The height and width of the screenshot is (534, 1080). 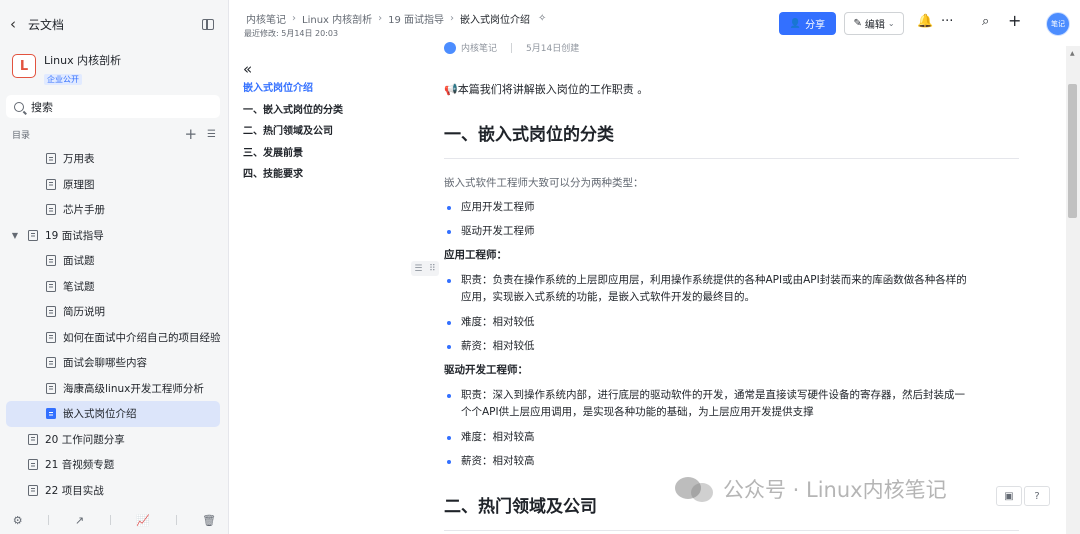 I want to click on paragraph: 嵌入式软件工程师大致可以分为两种类型：, so click(x=544, y=183).